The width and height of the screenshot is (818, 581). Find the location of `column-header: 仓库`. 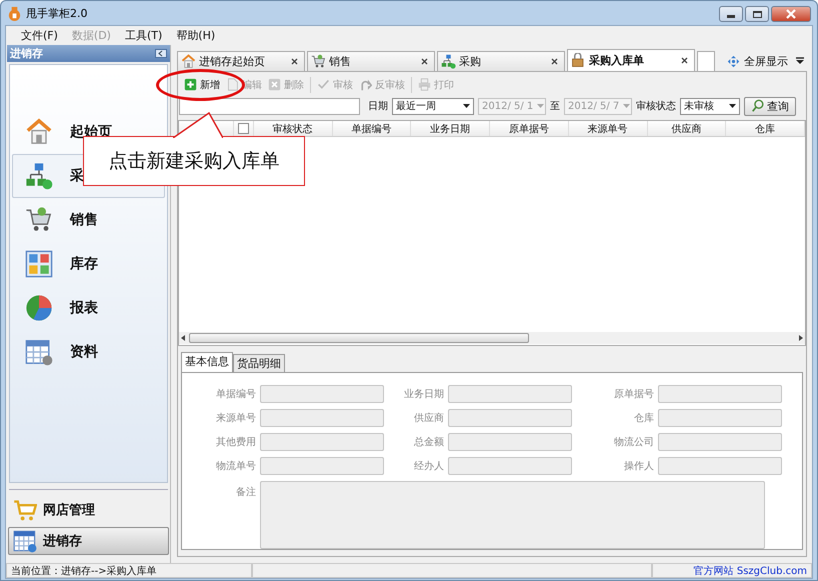

column-header: 仓库 is located at coordinates (765, 128).